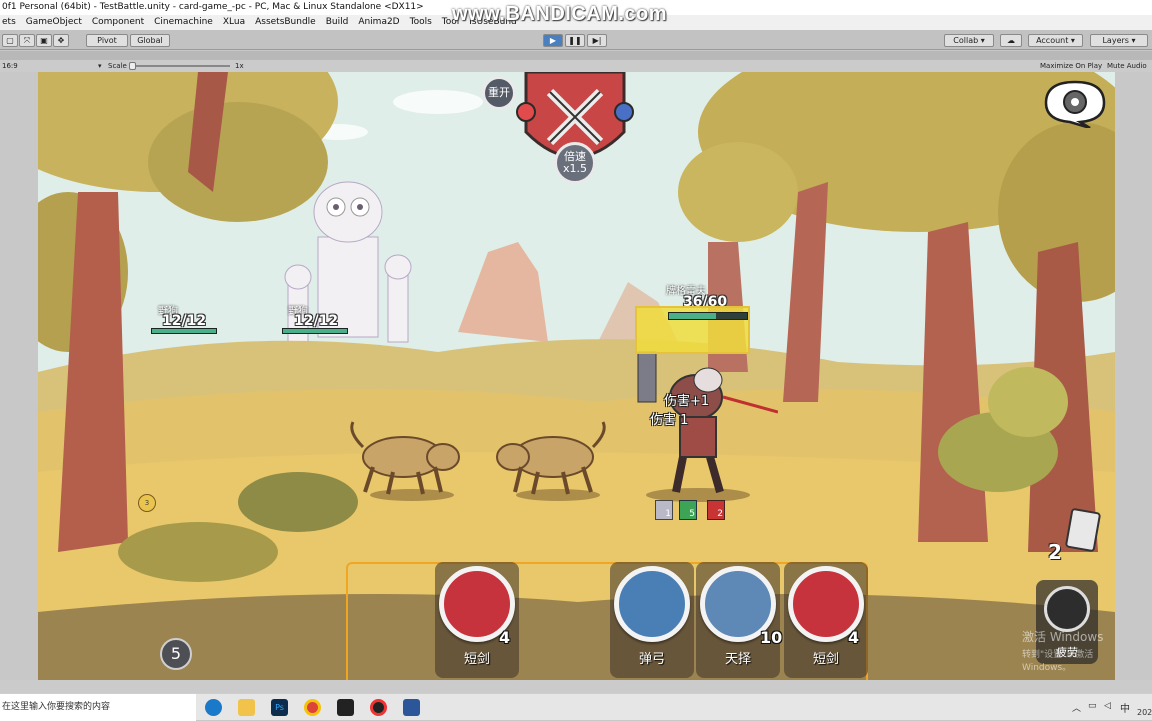  What do you see at coordinates (1092, 706) in the screenshot?
I see `network-icon: ▭` at bounding box center [1092, 706].